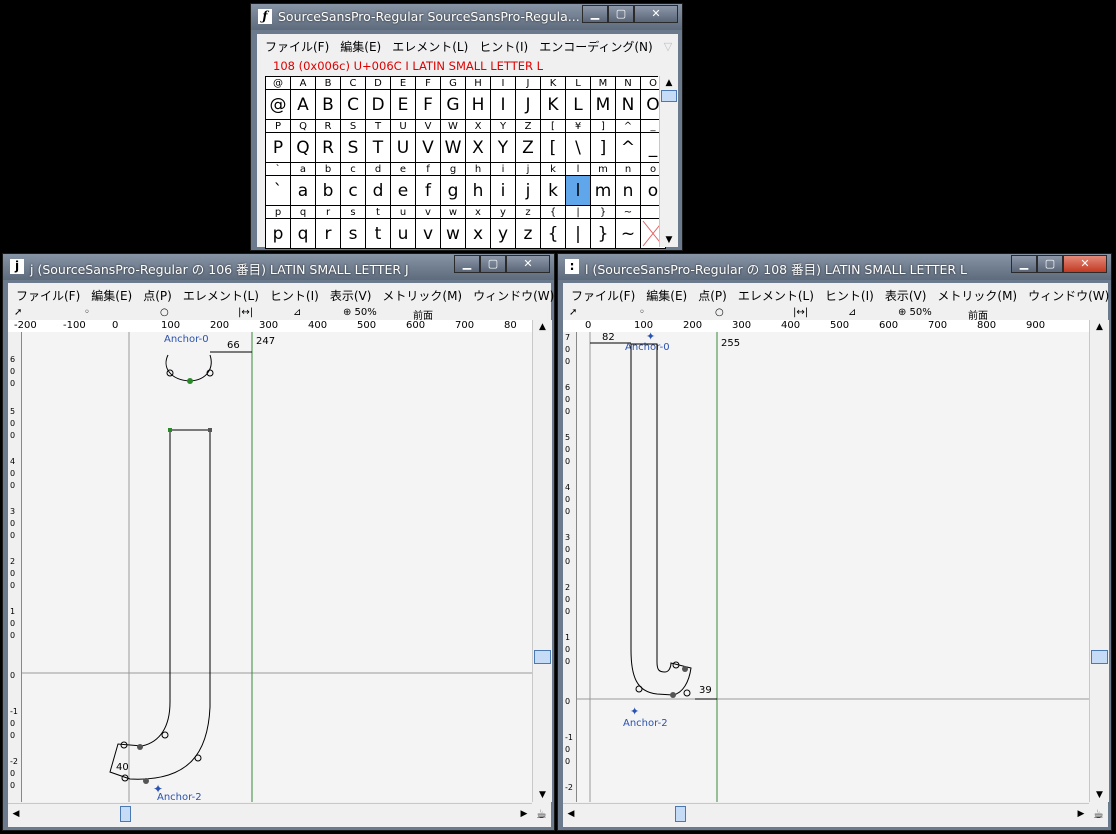 The height and width of the screenshot is (834, 1116). Describe the element at coordinates (453, 169) in the screenshot. I see `glyph-label-cell: g` at that location.